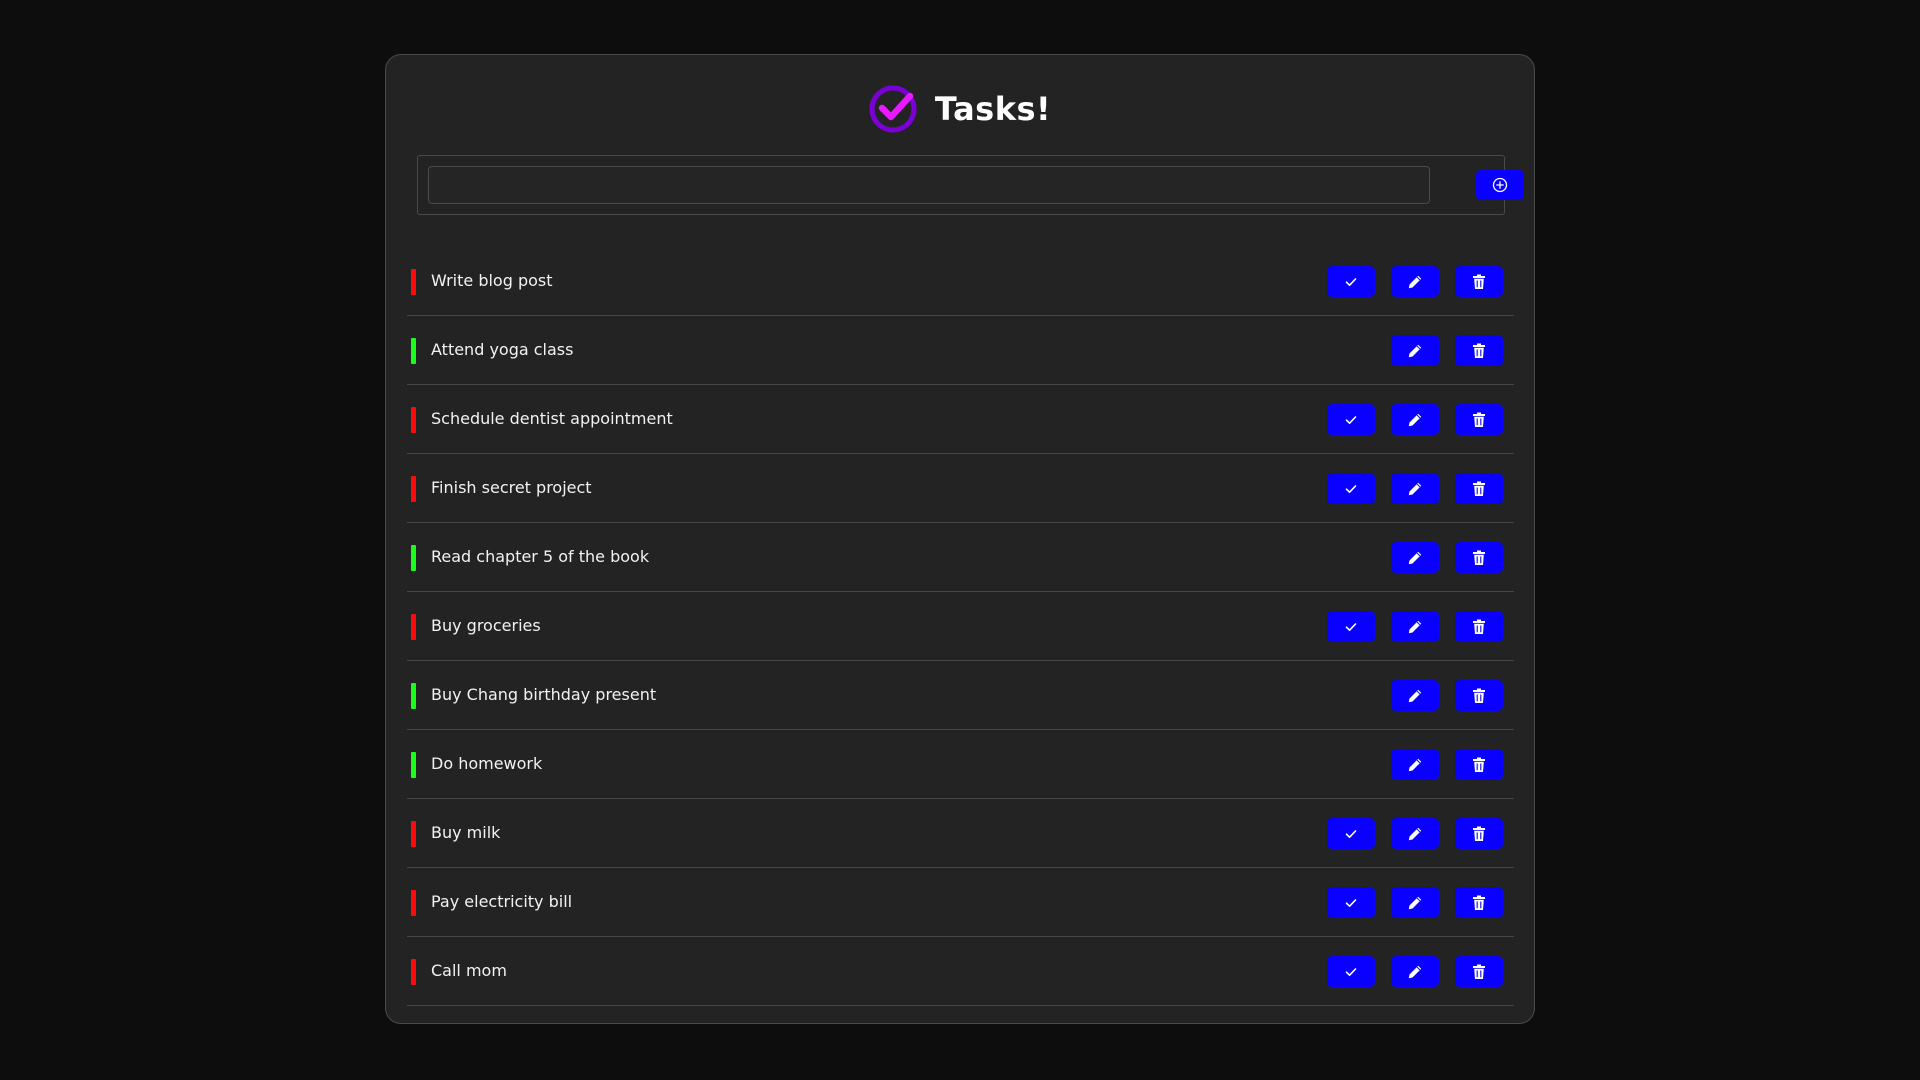  What do you see at coordinates (960, 764) in the screenshot?
I see `task-row: Do homework` at bounding box center [960, 764].